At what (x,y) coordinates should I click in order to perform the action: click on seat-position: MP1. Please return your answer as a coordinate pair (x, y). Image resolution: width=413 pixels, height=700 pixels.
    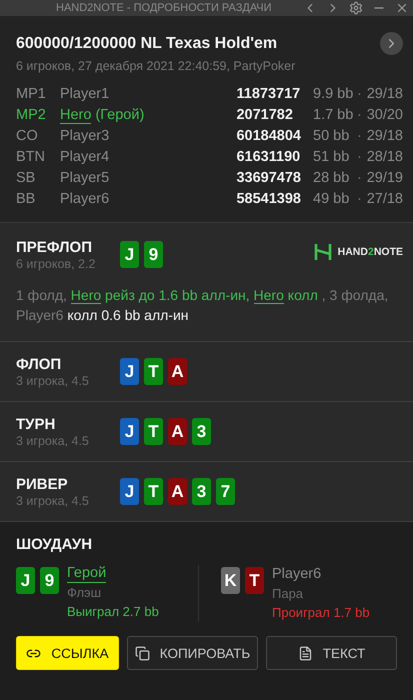
    Looking at the image, I should click on (31, 94).